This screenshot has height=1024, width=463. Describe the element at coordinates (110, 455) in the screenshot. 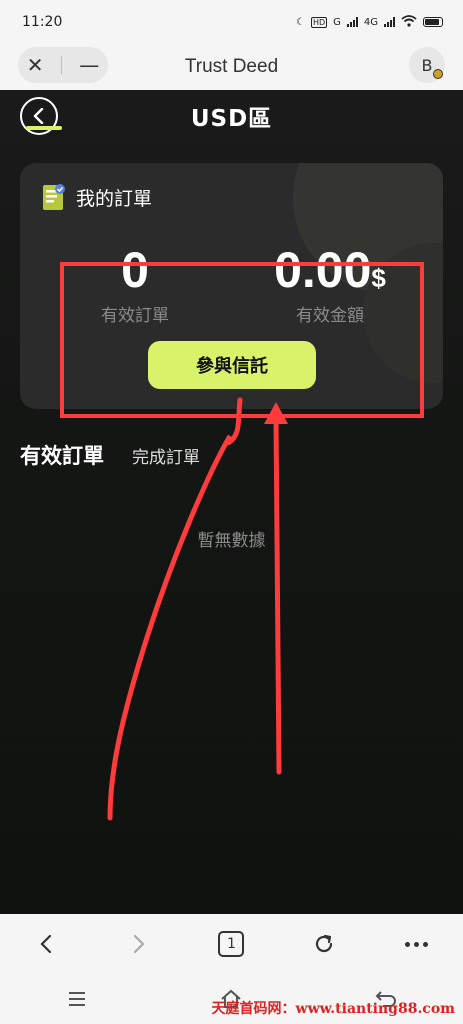

I see `order-tabs: 有效訂單 完成訂單` at that location.